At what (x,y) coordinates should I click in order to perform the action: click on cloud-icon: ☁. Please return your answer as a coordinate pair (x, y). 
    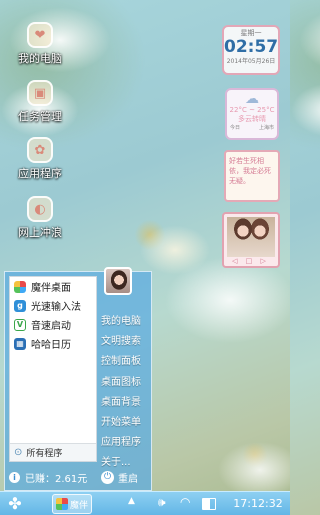
    Looking at the image, I should click on (252, 99).